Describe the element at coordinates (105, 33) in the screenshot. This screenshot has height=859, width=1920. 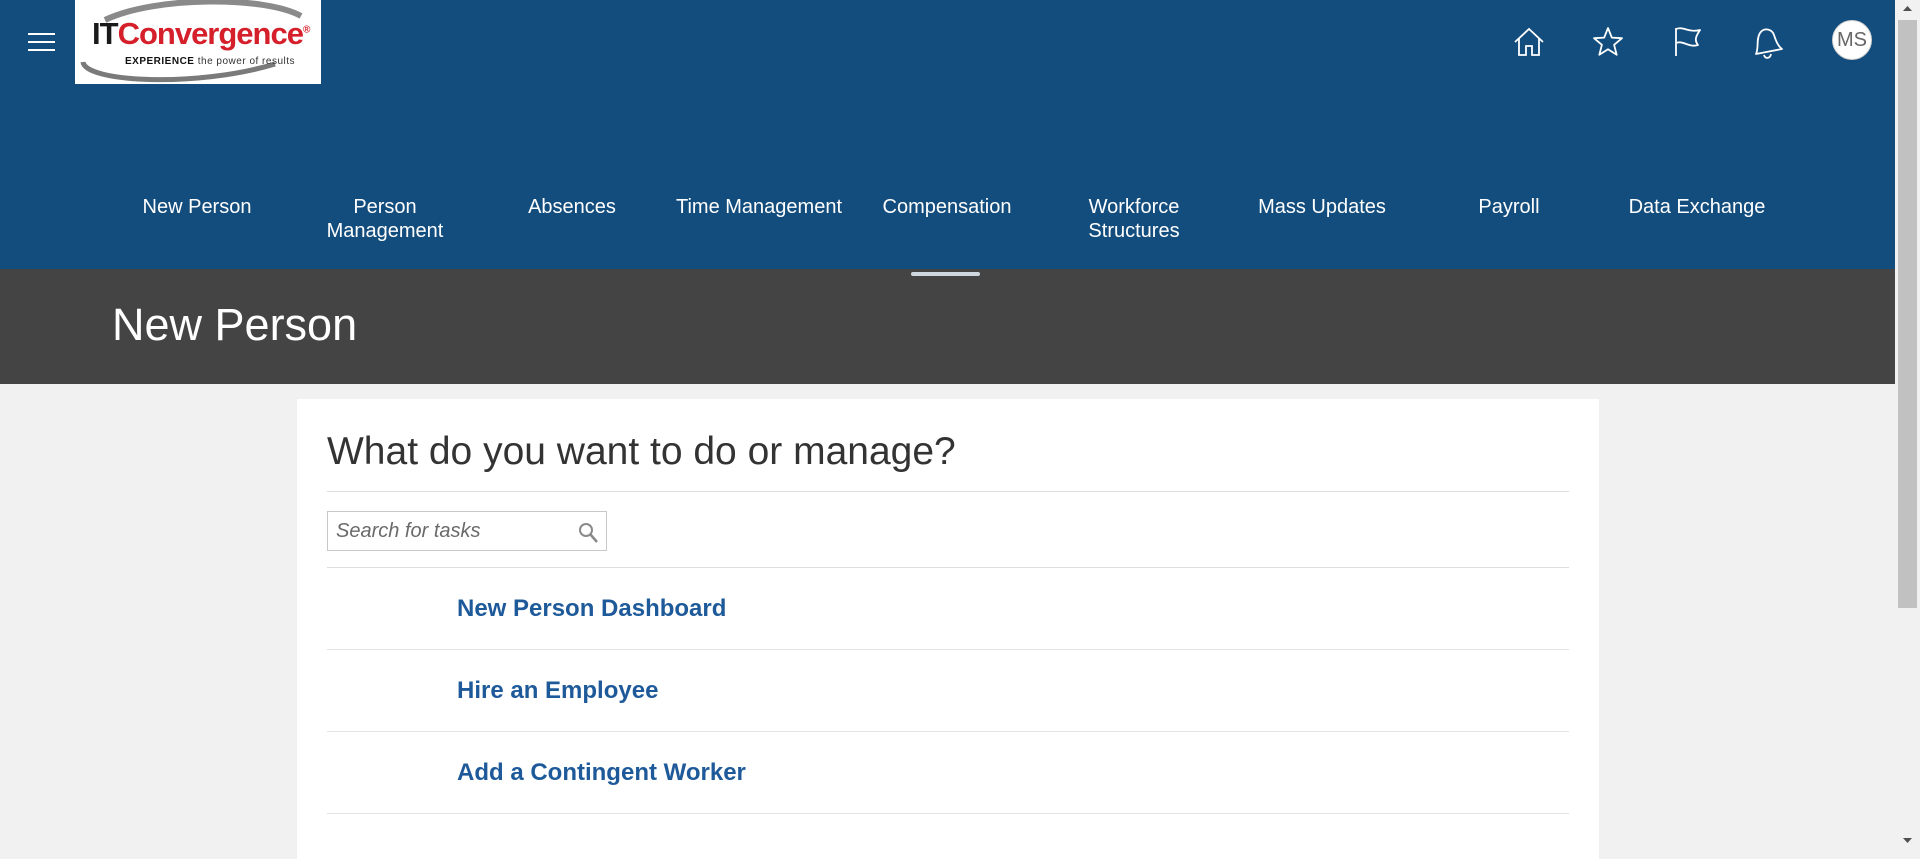
I see `logo-text-it: IT` at that location.